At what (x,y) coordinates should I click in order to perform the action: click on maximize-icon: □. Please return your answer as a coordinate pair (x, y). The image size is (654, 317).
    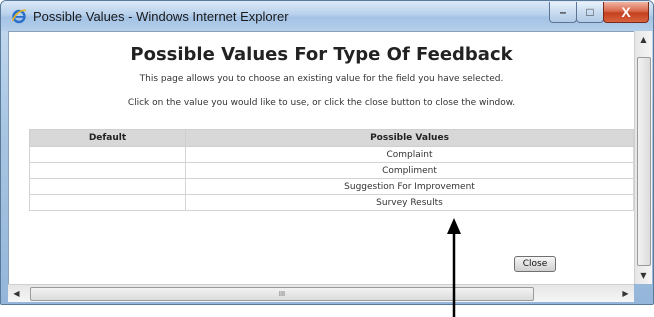
    Looking at the image, I should click on (590, 12).